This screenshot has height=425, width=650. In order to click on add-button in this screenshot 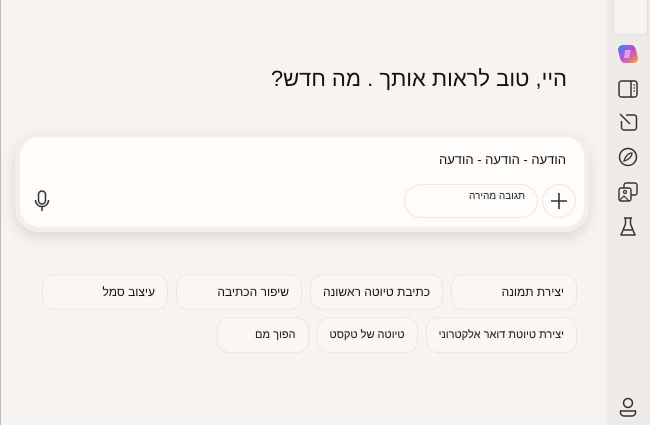, I will do `click(559, 201)`.